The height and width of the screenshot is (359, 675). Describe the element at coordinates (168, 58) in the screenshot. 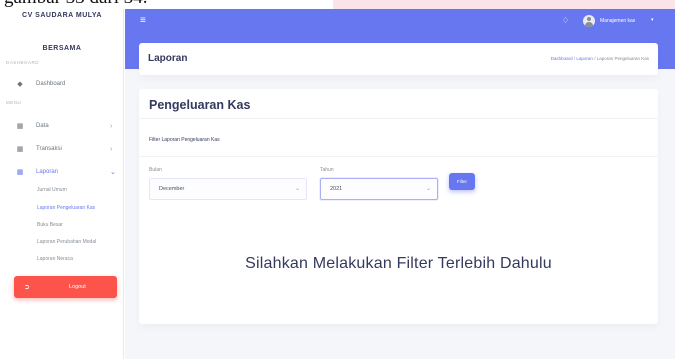

I see `page-title: Laporan` at that location.